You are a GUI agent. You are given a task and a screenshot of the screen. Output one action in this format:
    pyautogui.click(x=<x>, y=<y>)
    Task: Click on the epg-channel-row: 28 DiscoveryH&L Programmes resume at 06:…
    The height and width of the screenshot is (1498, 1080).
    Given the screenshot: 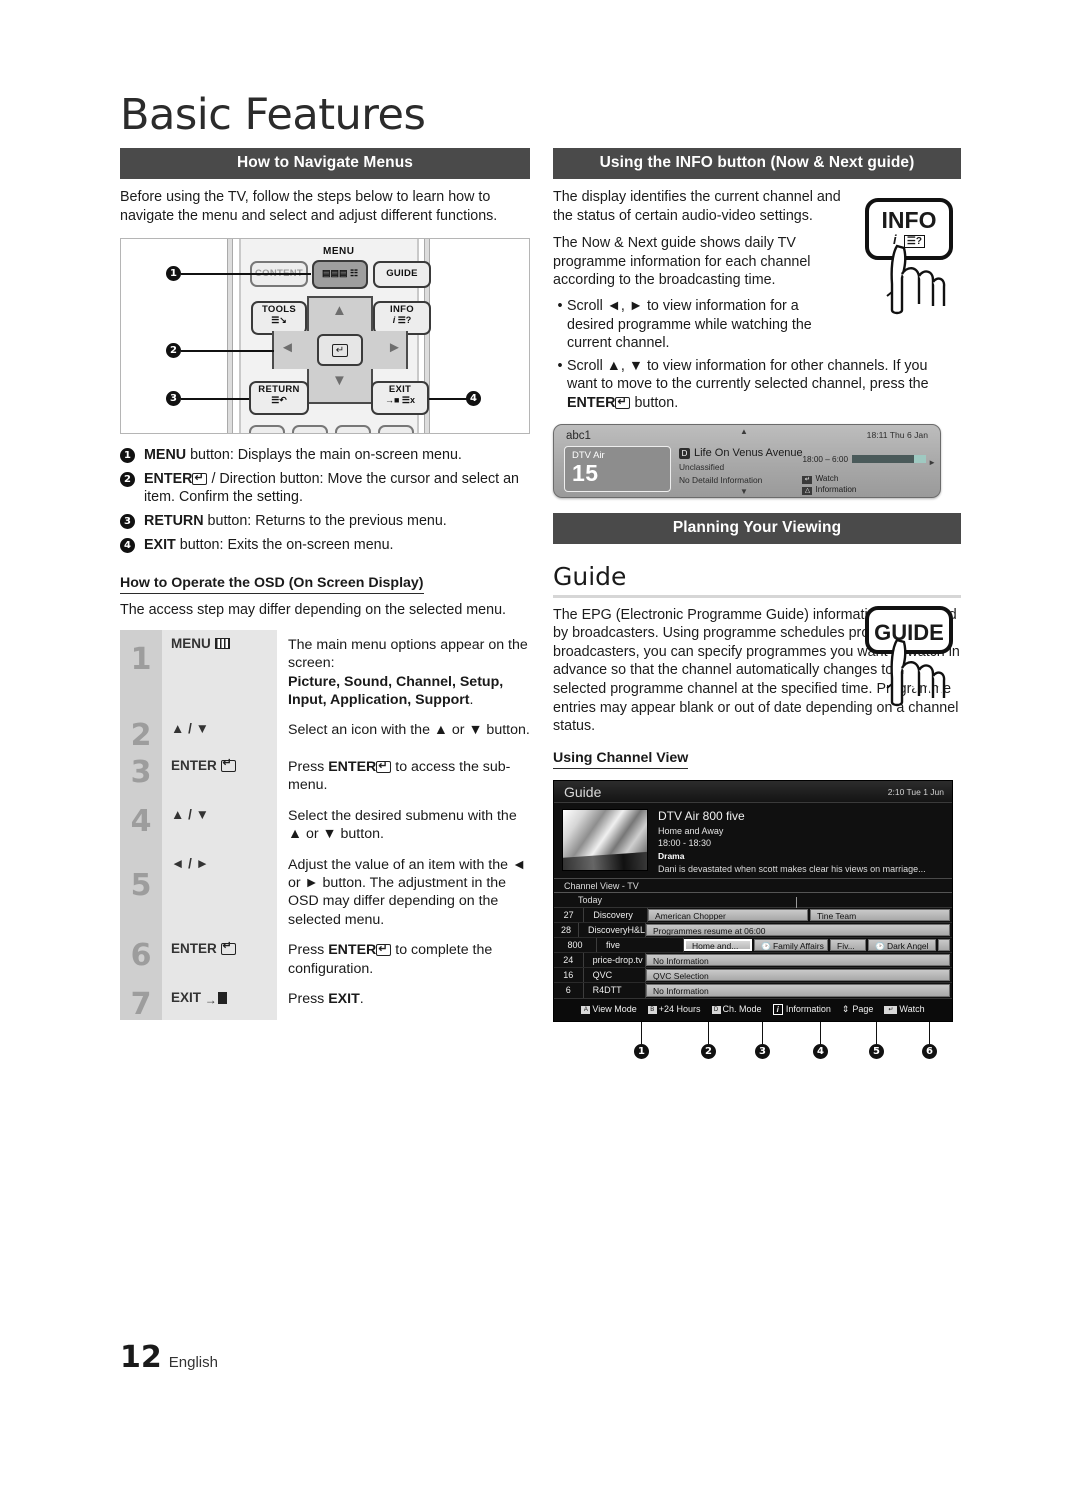 What is the action you would take?
    pyautogui.click(x=753, y=930)
    